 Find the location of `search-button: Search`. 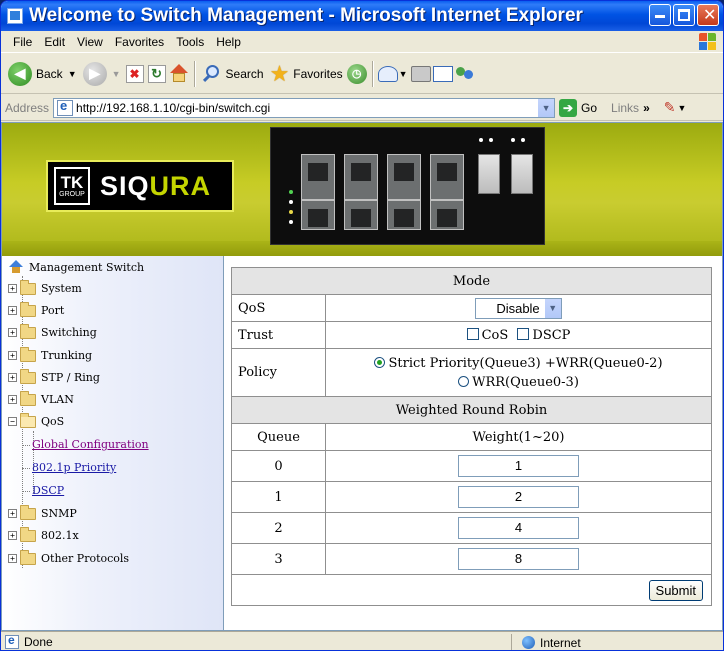

search-button: Search is located at coordinates (233, 74).